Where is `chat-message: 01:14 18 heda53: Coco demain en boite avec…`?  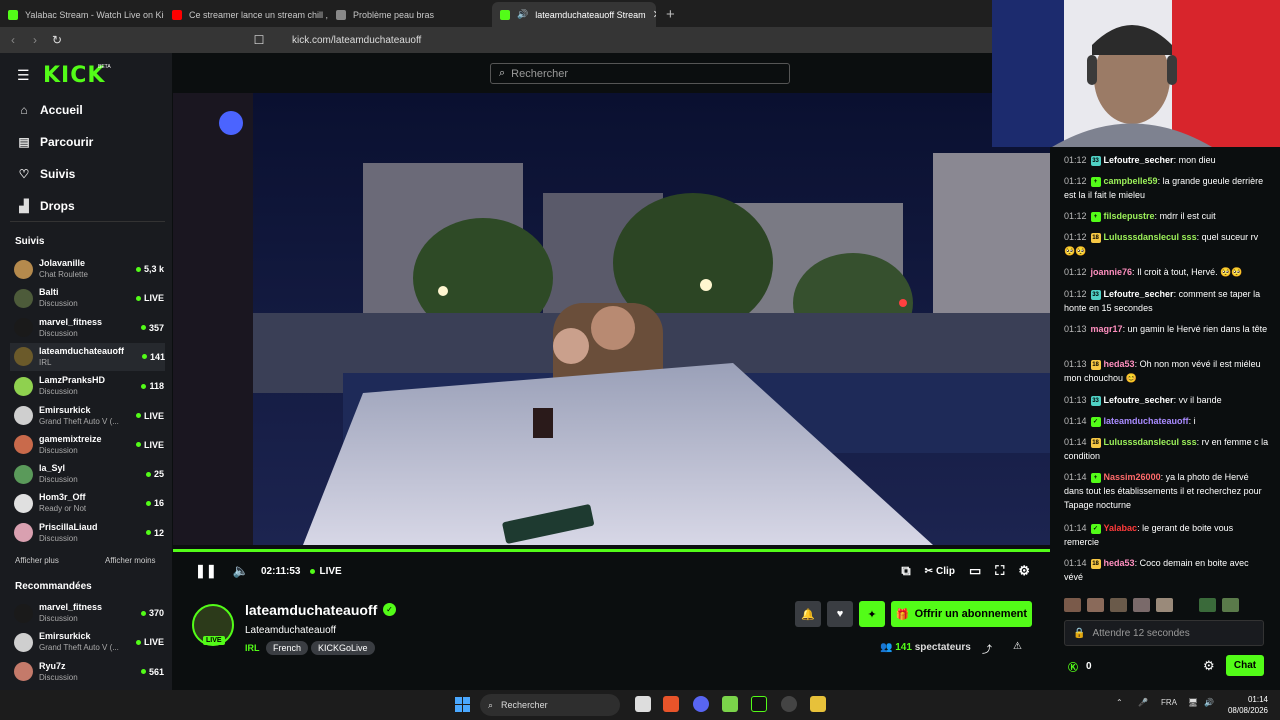 chat-message: 01:14 18 heda53: Coco demain en boite avec… is located at coordinates (1166, 570).